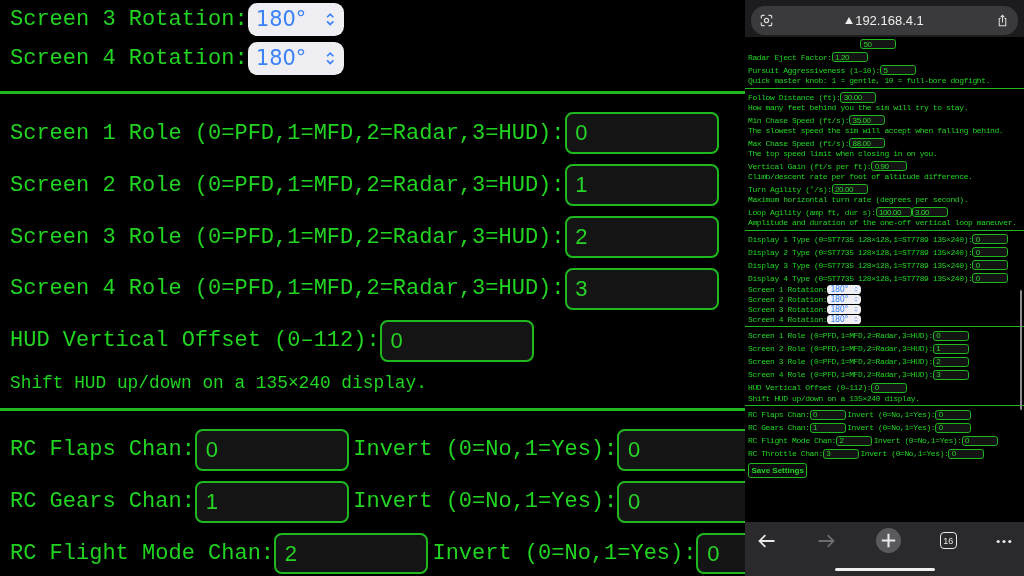  What do you see at coordinates (898, 70) in the screenshot?
I see `input-field: 5` at bounding box center [898, 70].